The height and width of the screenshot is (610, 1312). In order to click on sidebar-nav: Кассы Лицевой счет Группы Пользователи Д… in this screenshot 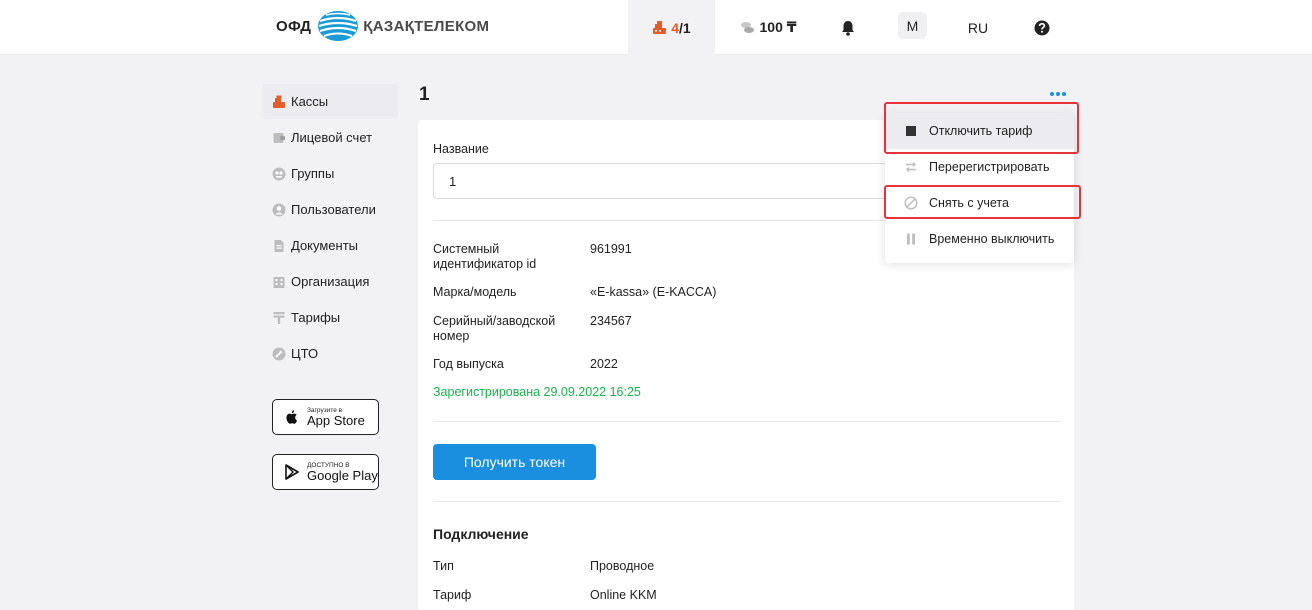, I will do `click(330, 287)`.